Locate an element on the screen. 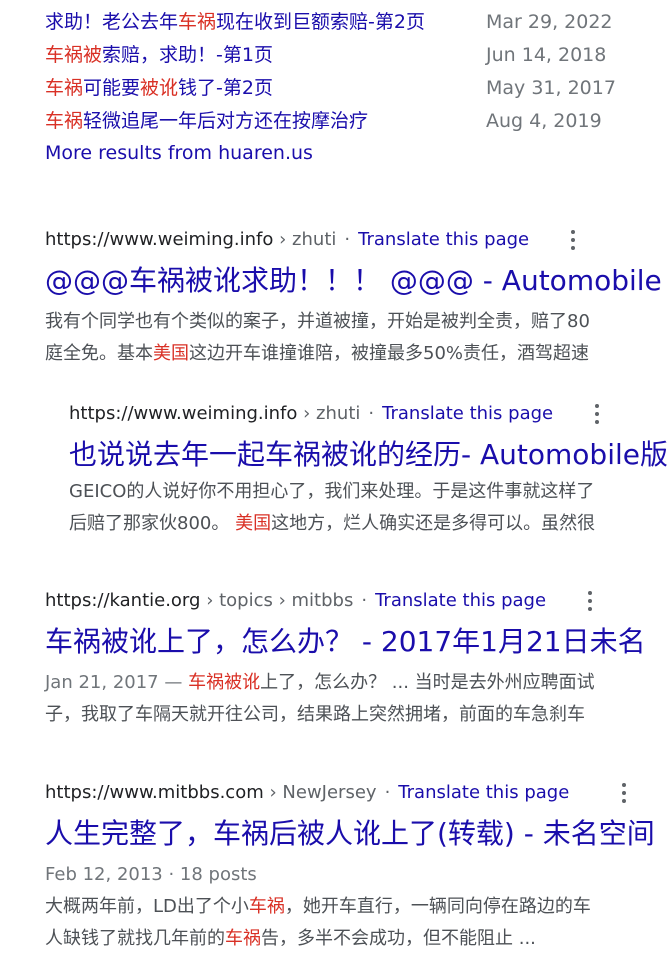 The image size is (669, 964). sub-result-link: 车祸被索赔，求助！-第1页 is located at coordinates (159, 55).